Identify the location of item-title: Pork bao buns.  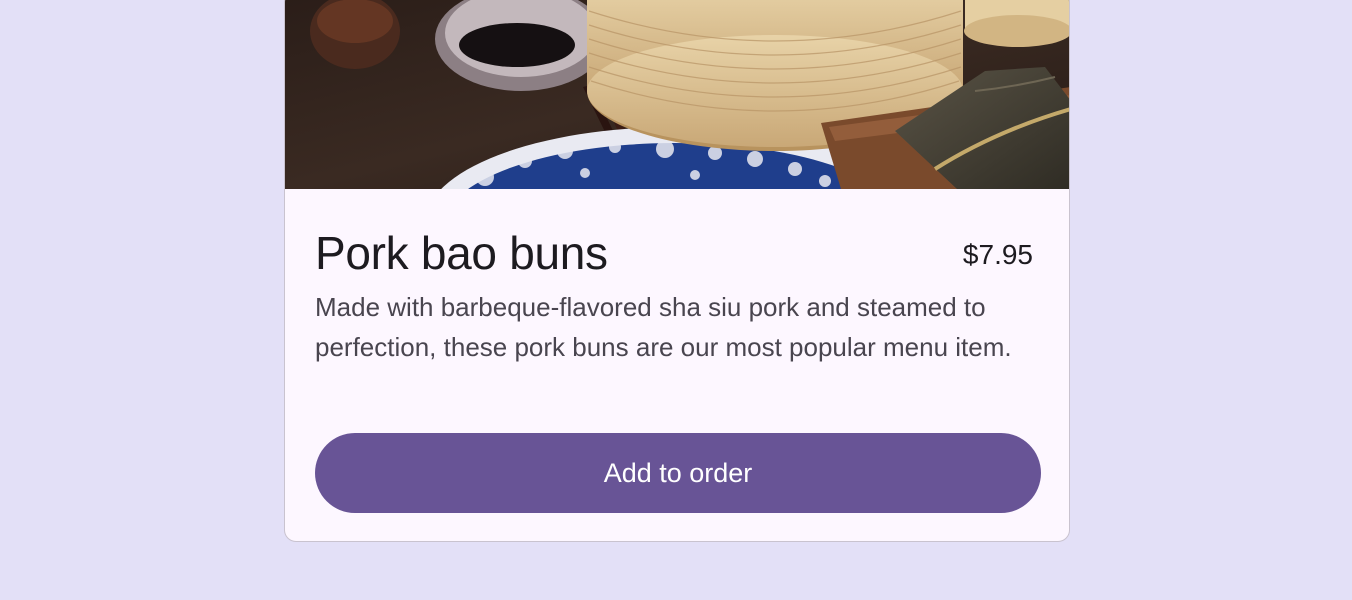
(461, 253).